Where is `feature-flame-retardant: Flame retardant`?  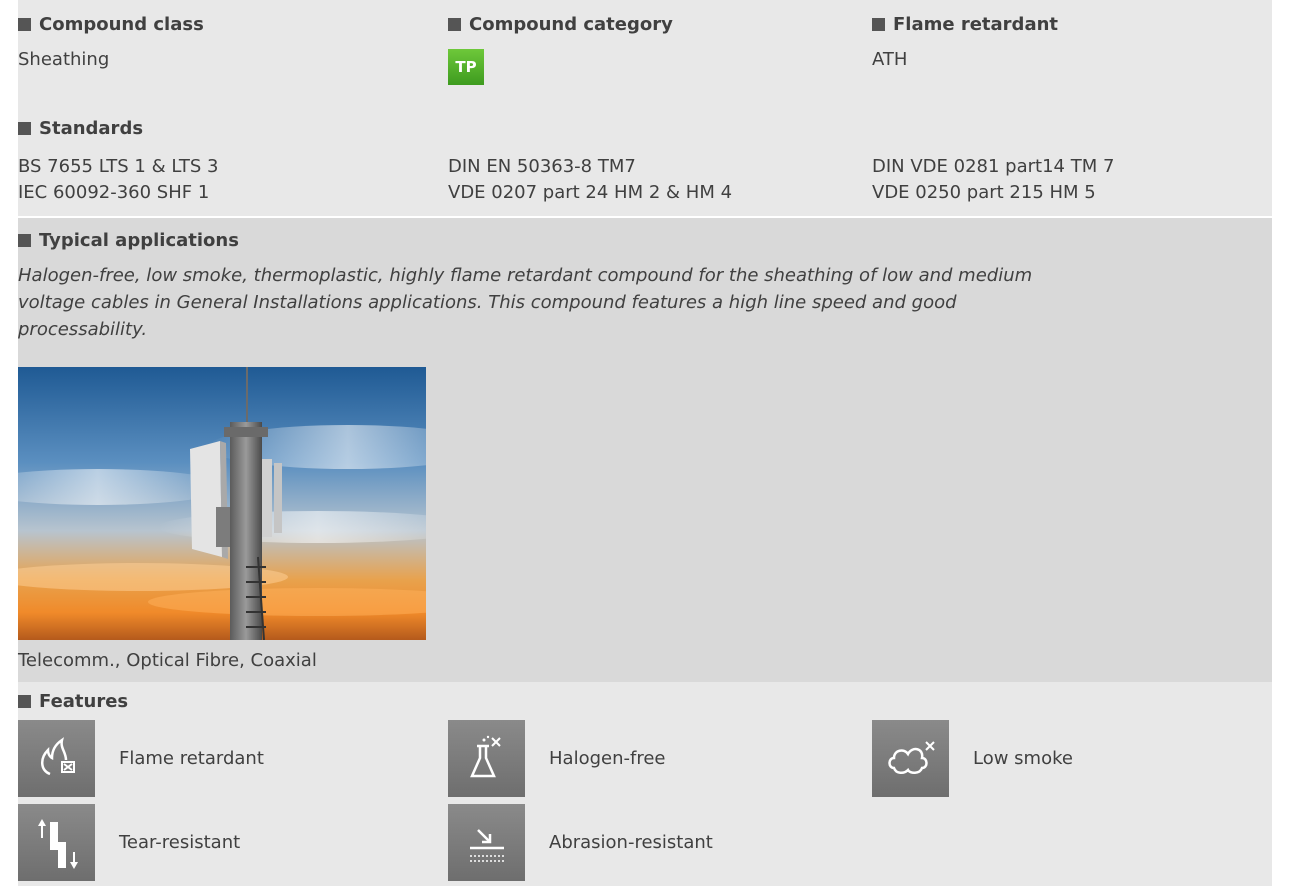 feature-flame-retardant: Flame retardant is located at coordinates (141, 758).